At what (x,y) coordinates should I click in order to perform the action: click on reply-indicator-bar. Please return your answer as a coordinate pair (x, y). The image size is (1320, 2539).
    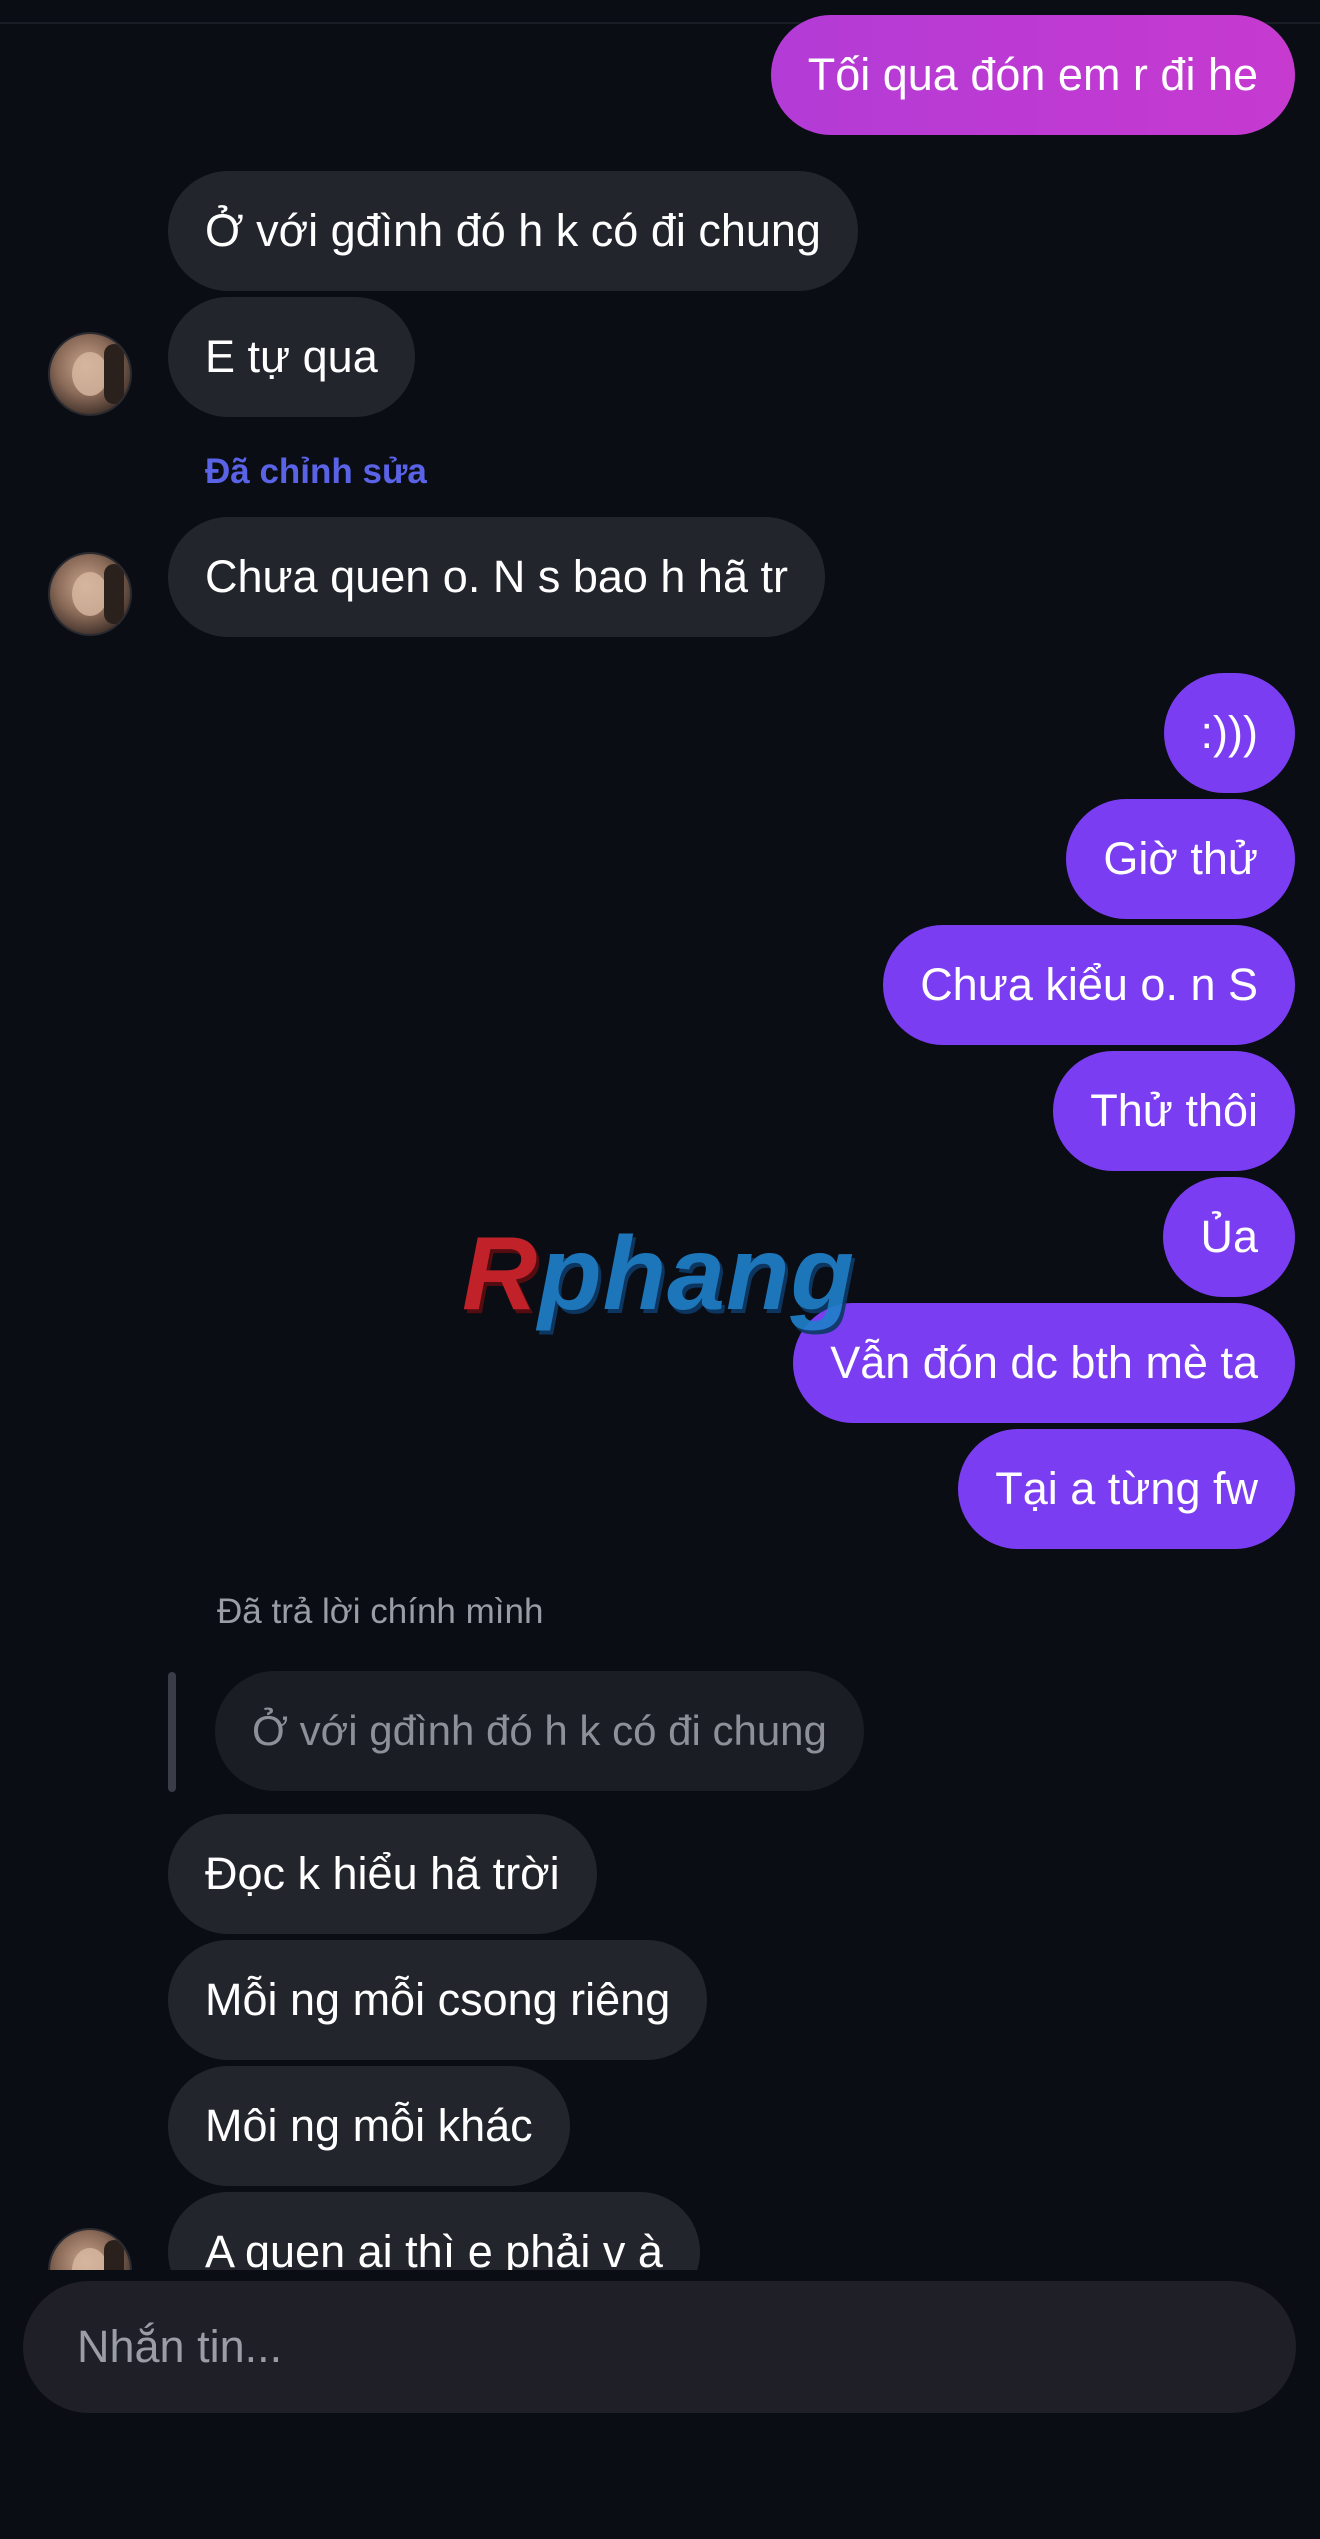
    Looking at the image, I should click on (172, 1732).